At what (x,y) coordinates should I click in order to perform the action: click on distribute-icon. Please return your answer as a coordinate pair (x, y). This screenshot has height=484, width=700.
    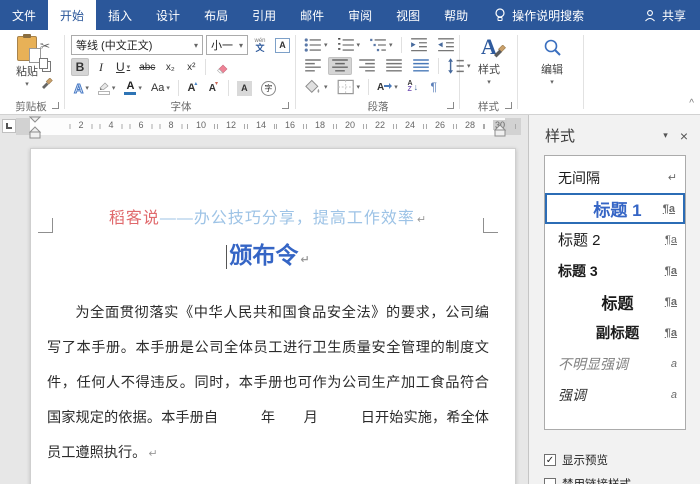
    Looking at the image, I should click on (421, 65).